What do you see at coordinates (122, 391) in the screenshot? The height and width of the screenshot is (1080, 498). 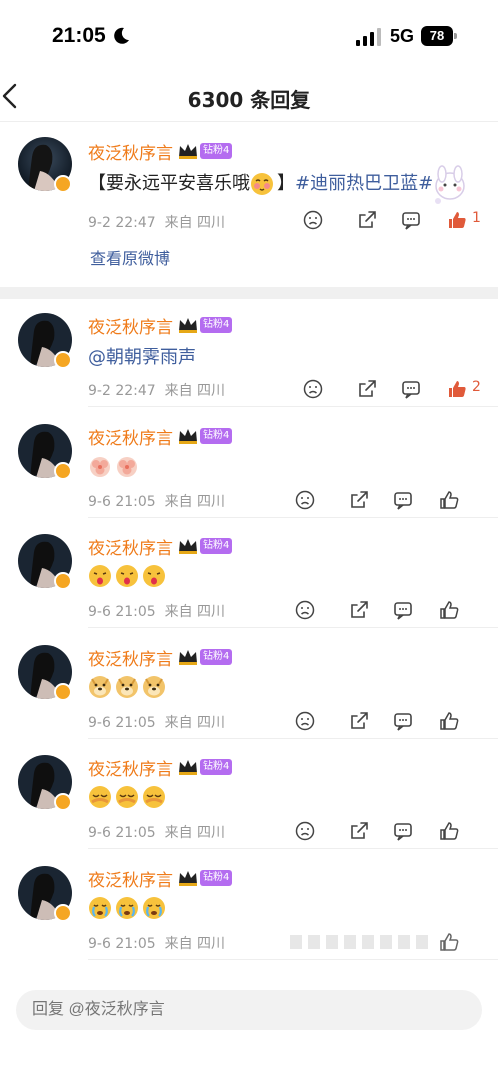 I see `reply-time: 9-2 22:47` at bounding box center [122, 391].